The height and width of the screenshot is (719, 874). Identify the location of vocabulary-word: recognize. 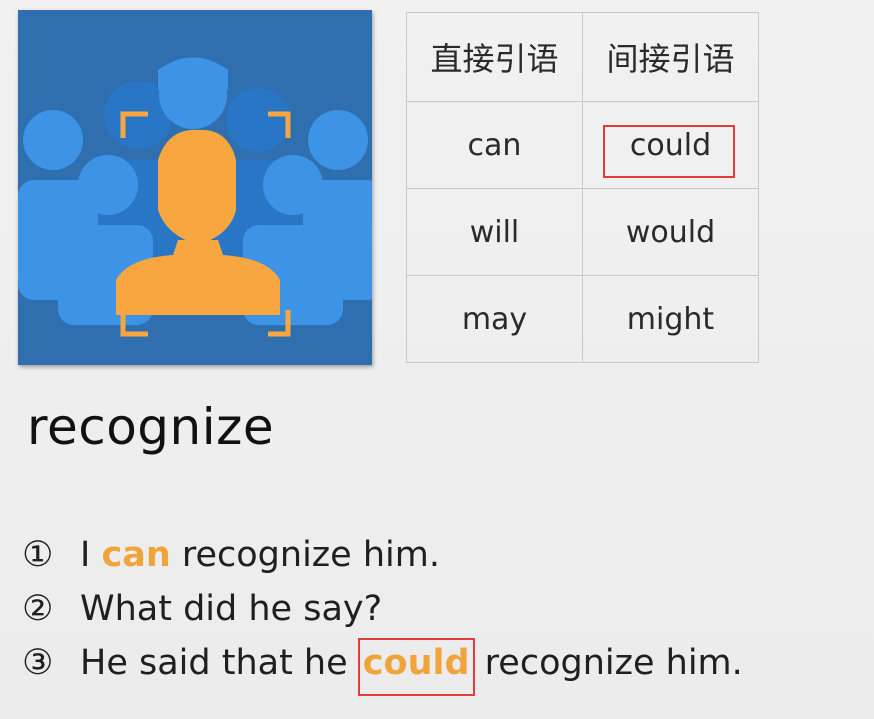
(151, 427).